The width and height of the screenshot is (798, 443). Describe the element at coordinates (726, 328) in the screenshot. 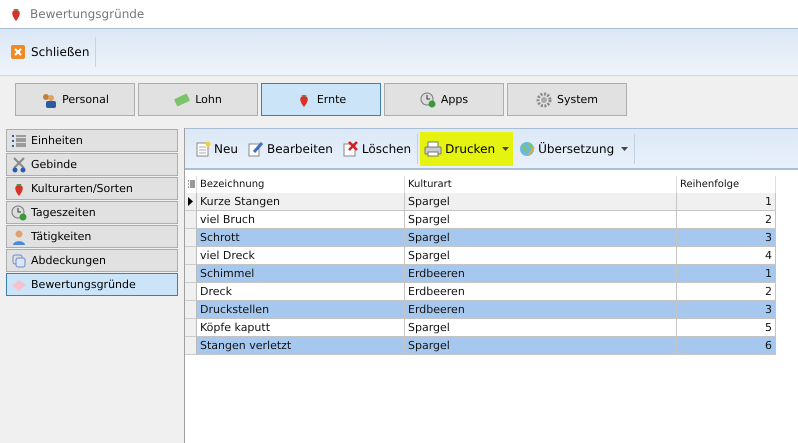

I see `table-cell: 5` at that location.